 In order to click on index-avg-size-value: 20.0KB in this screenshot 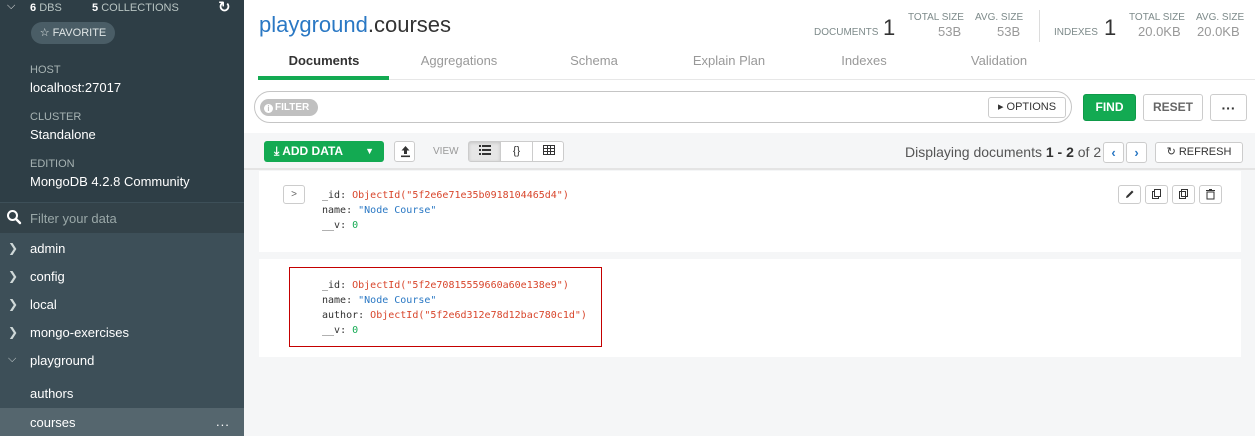, I will do `click(1218, 31)`.